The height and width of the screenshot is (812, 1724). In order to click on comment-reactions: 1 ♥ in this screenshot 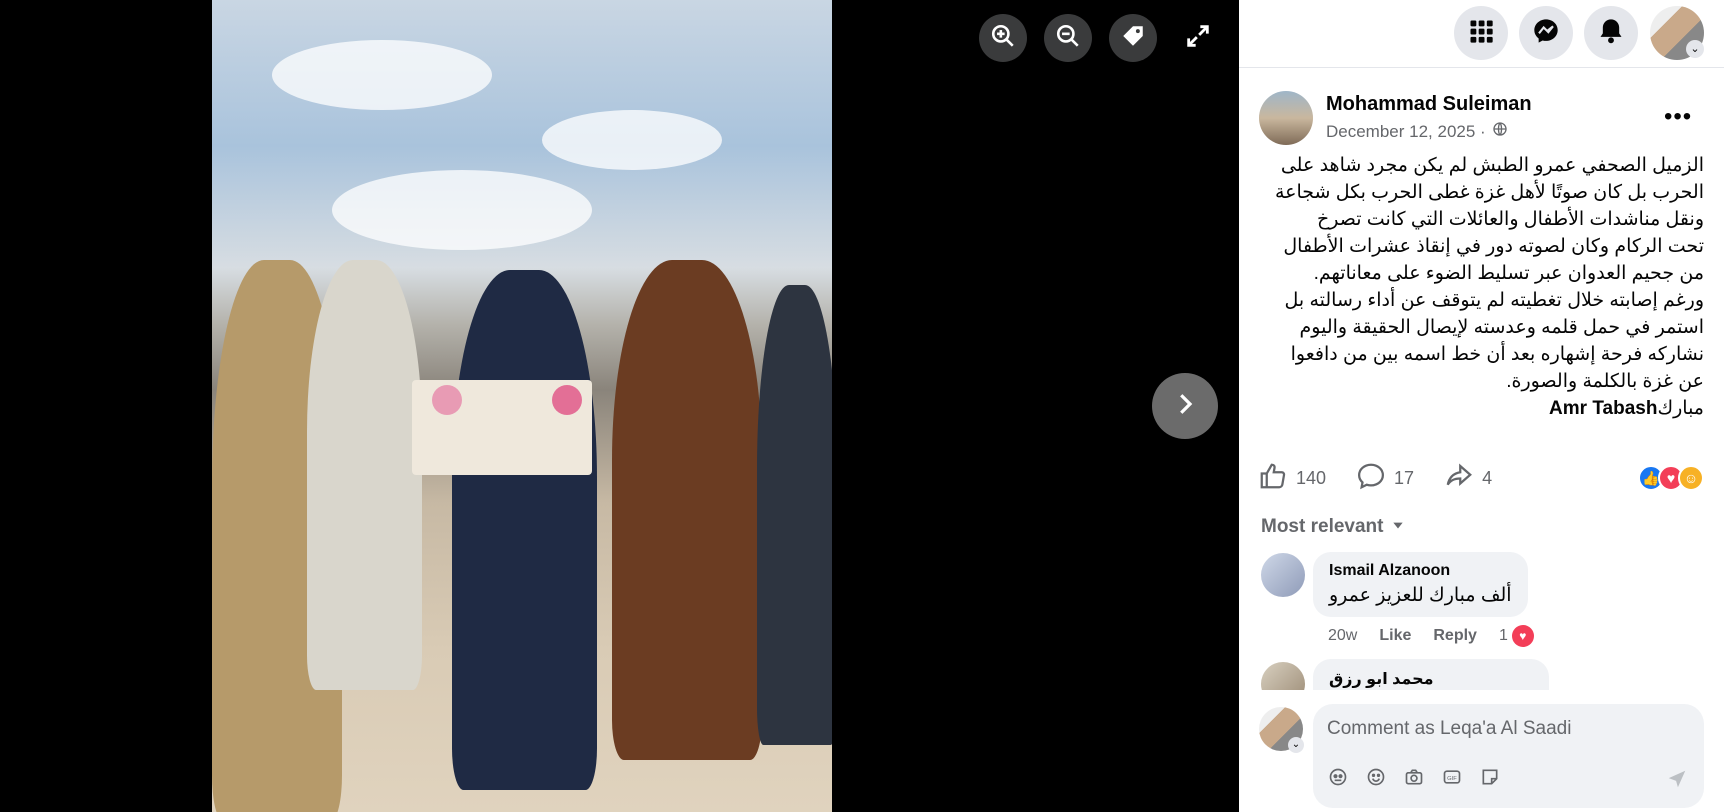, I will do `click(1516, 636)`.